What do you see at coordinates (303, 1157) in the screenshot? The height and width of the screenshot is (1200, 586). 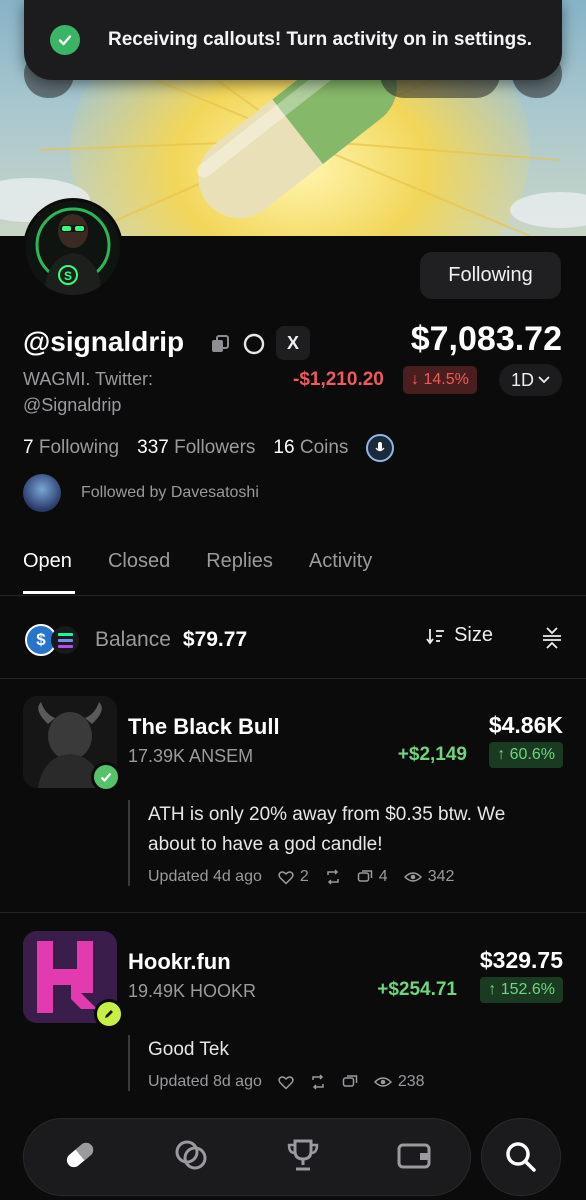 I see `nav-trophy-icon` at bounding box center [303, 1157].